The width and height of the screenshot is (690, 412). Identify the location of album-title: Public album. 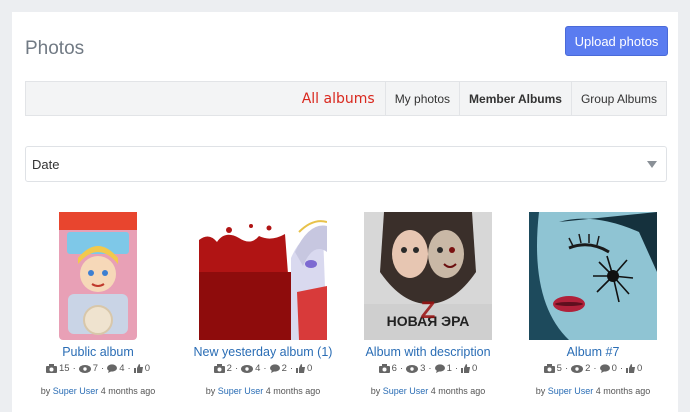
(98, 352).